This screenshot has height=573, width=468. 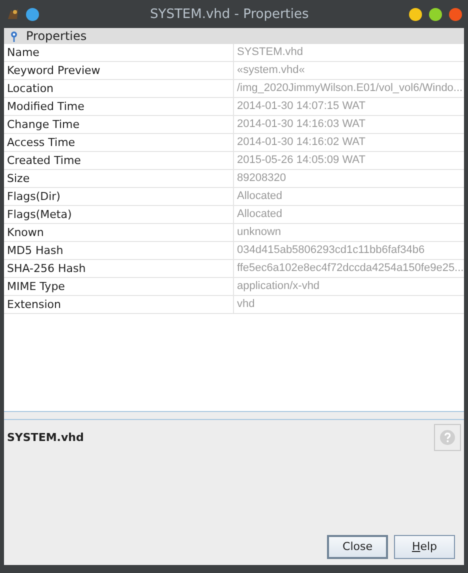 What do you see at coordinates (271, 70) in the screenshot?
I see `property-value: «system.vhd«` at bounding box center [271, 70].